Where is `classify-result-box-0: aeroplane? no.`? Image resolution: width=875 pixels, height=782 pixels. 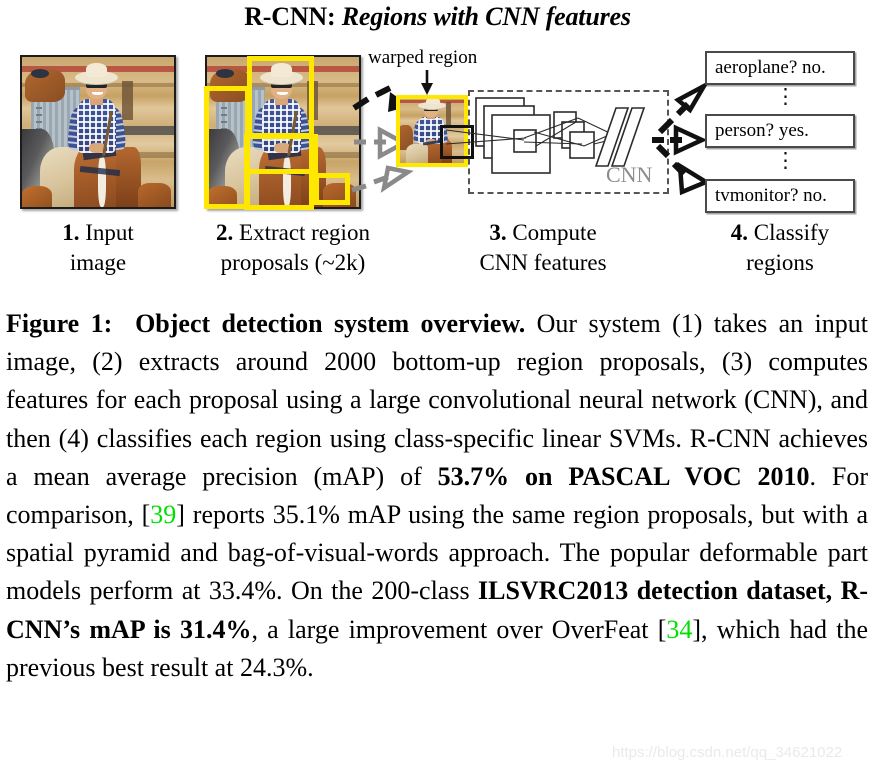
classify-result-box-0: aeroplane? no. is located at coordinates (780, 68).